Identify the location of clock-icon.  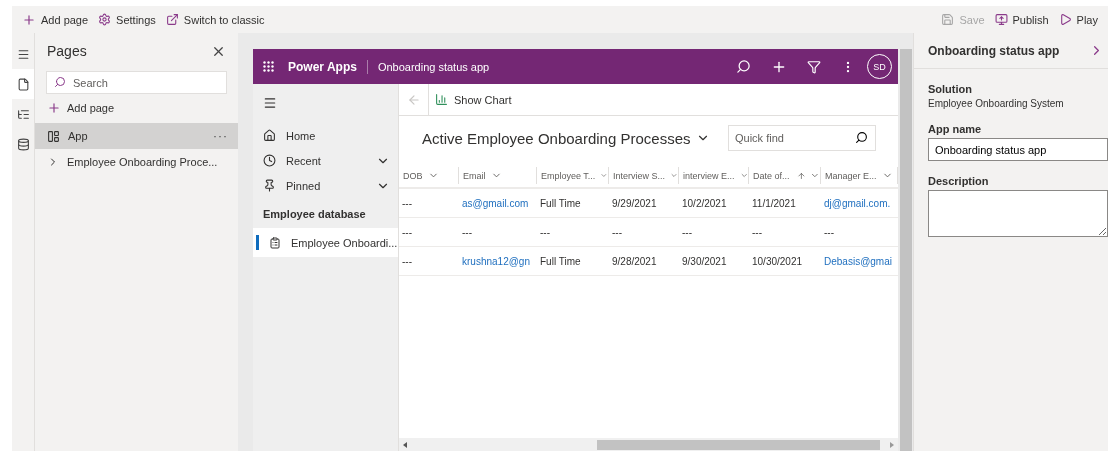
(269, 160).